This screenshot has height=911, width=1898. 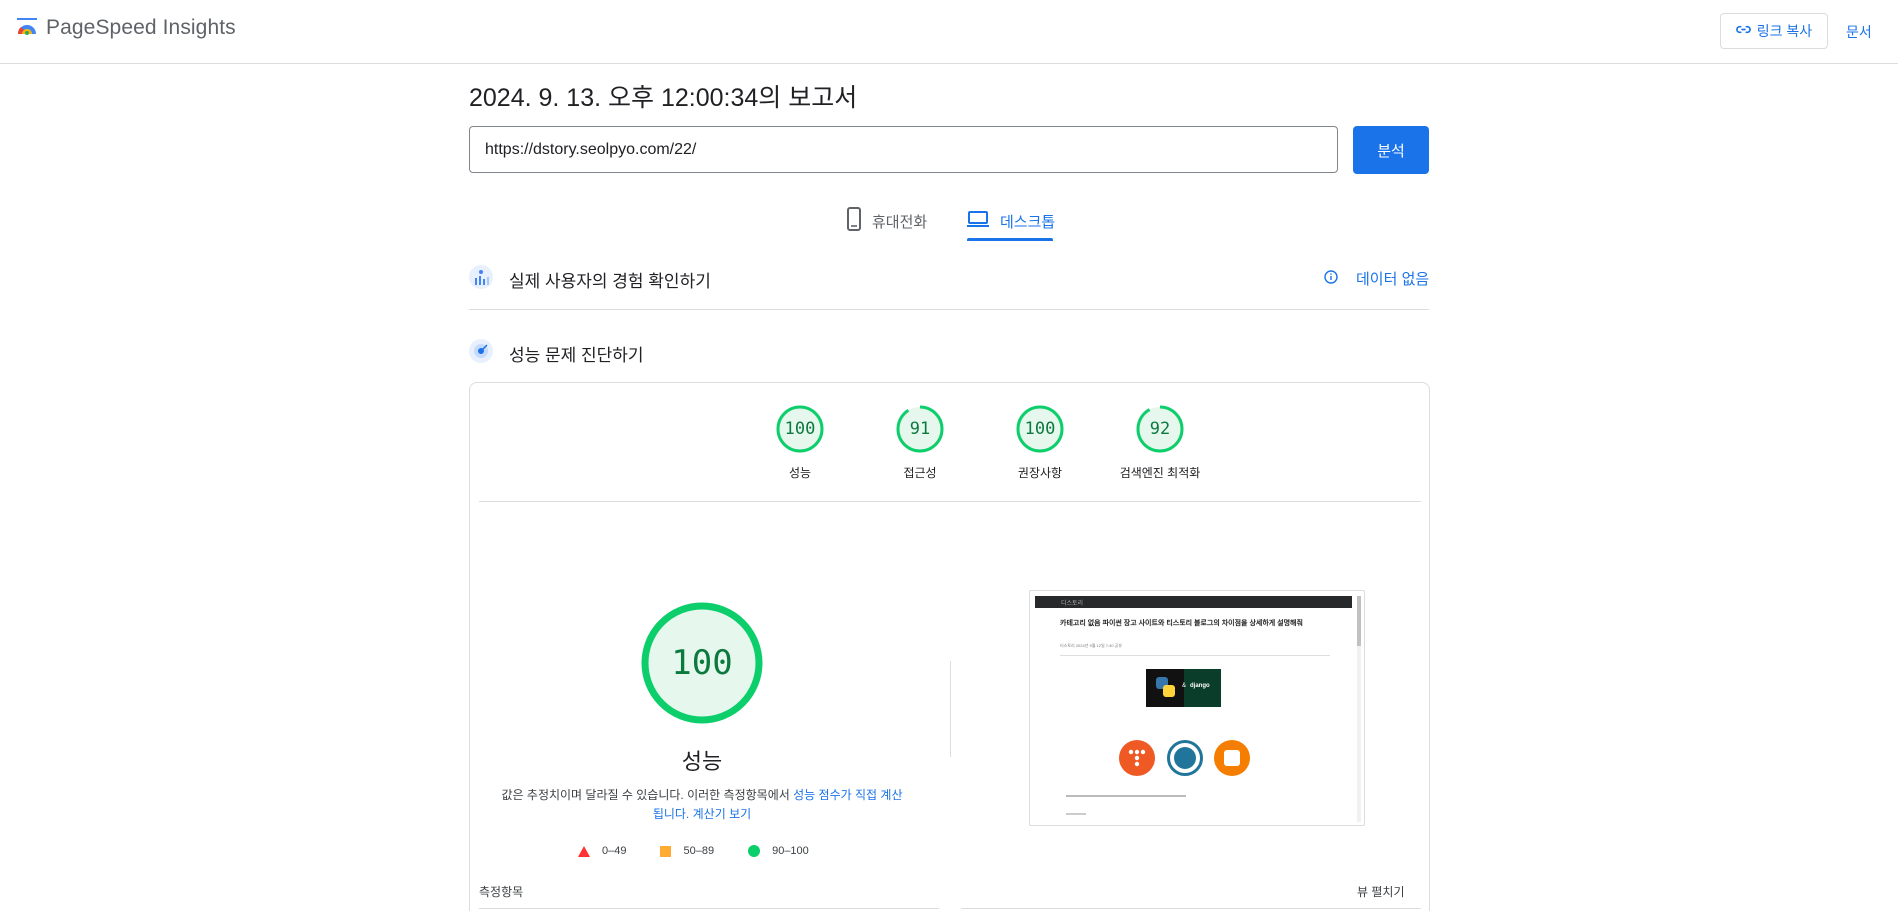 I want to click on gauge-ring: 92, so click(x=1160, y=429).